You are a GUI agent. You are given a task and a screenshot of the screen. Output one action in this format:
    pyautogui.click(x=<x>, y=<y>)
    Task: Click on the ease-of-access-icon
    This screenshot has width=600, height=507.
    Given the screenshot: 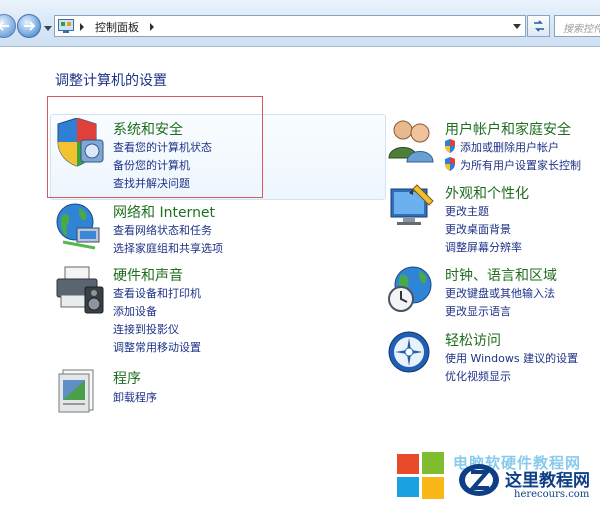 What is the action you would take?
    pyautogui.click(x=409, y=352)
    